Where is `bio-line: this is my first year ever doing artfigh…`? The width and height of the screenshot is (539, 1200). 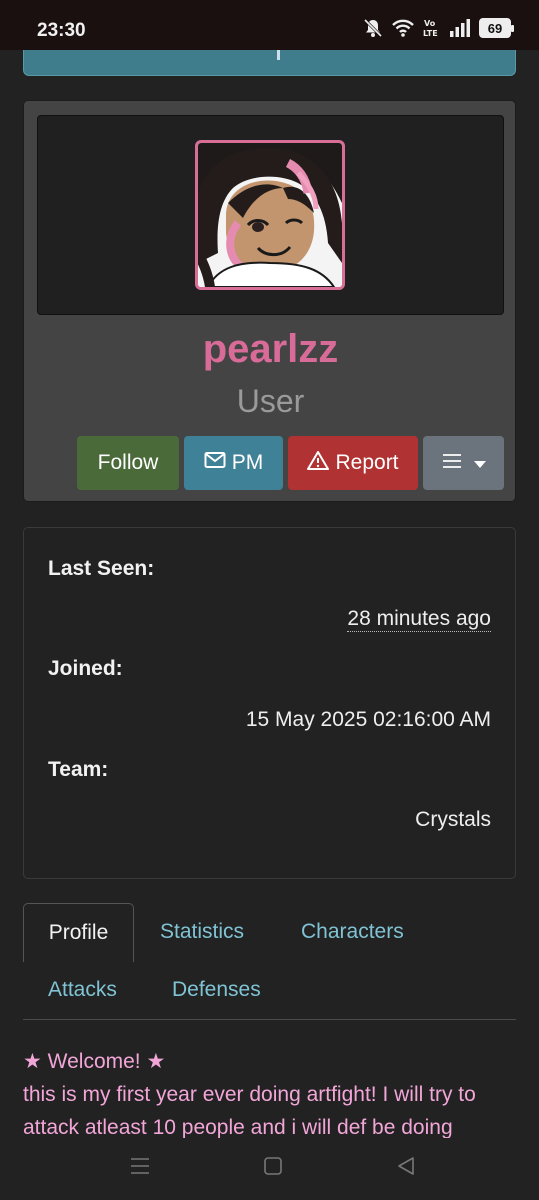 bio-line: this is my first year ever doing artfigh… is located at coordinates (249, 1094).